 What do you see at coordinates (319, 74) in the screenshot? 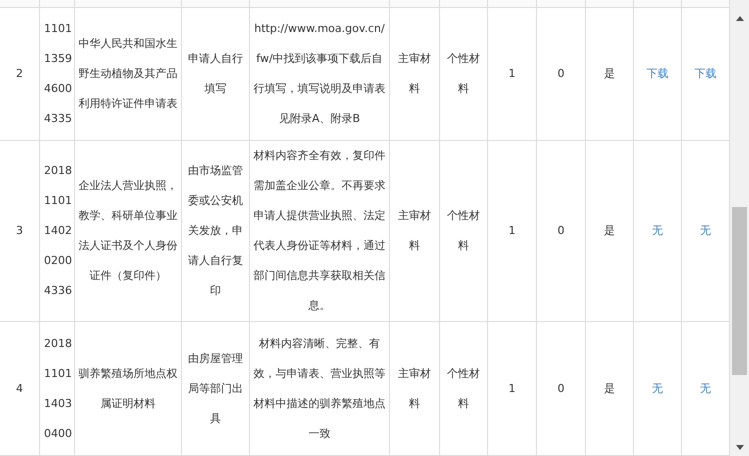
I see `material-requirement: http://www.moa.gov.cn/fw/中找到该事项下载后自行填写，填写说明及申请表见附录A、附录B` at bounding box center [319, 74].